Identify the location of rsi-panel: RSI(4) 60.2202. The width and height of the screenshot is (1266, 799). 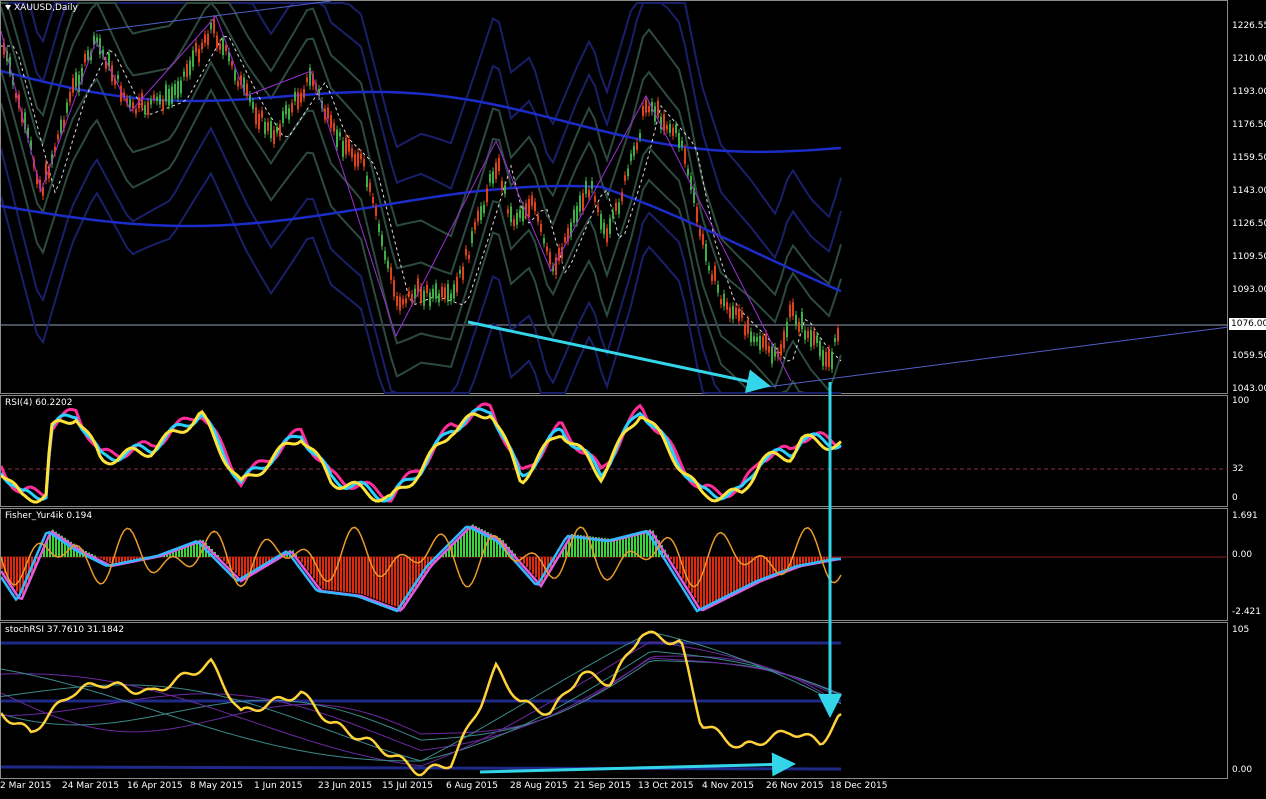
(614, 451).